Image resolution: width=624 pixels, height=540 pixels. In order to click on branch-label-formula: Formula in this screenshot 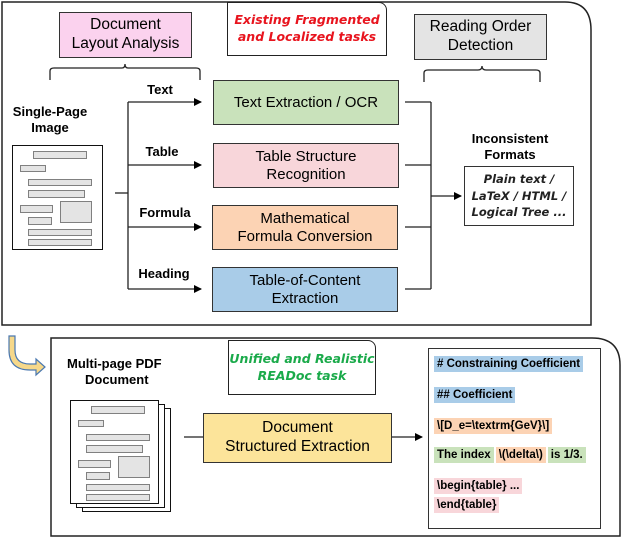, I will do `click(165, 212)`.